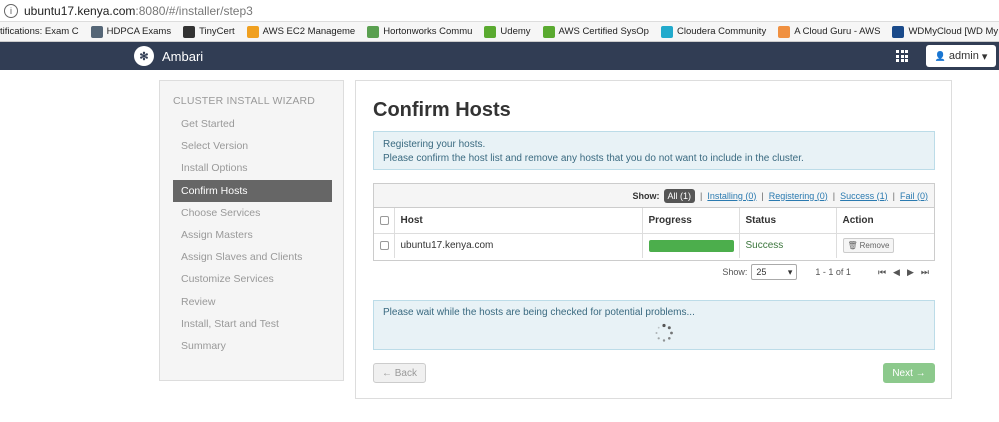 The width and height of the screenshot is (999, 422). Describe the element at coordinates (252, 168) in the screenshot. I see `wizard-step-install-options: Install Options` at that location.